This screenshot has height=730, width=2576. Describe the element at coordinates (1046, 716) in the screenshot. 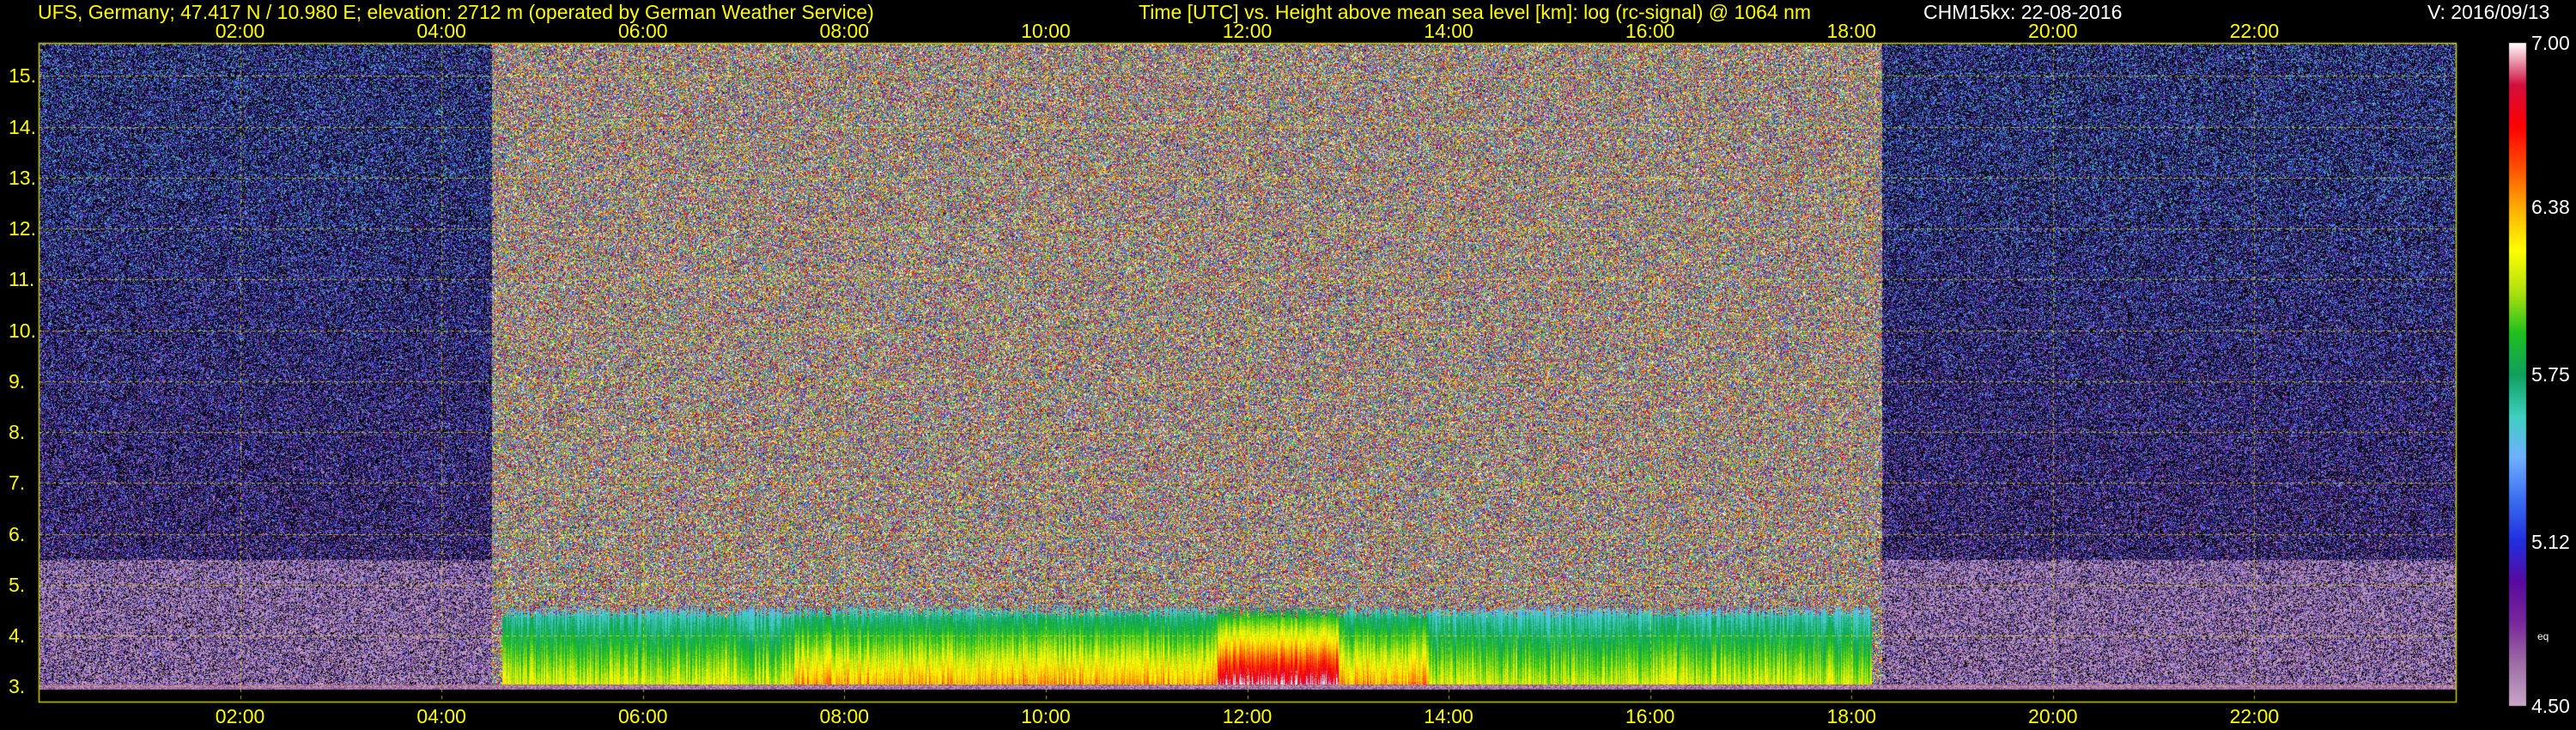

I see `x-tick-label-bottom: 10:00` at that location.